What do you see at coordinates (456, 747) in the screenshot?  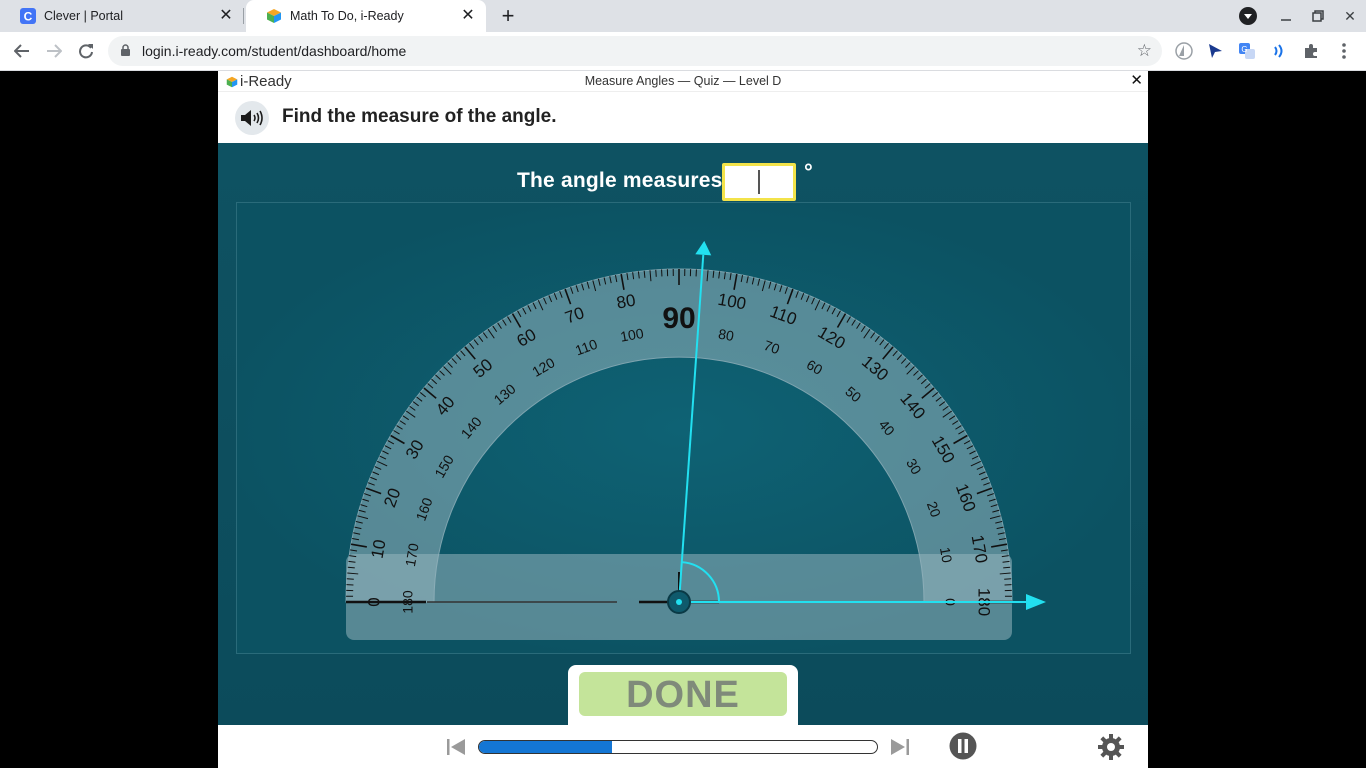 I see `skip-back-icon` at bounding box center [456, 747].